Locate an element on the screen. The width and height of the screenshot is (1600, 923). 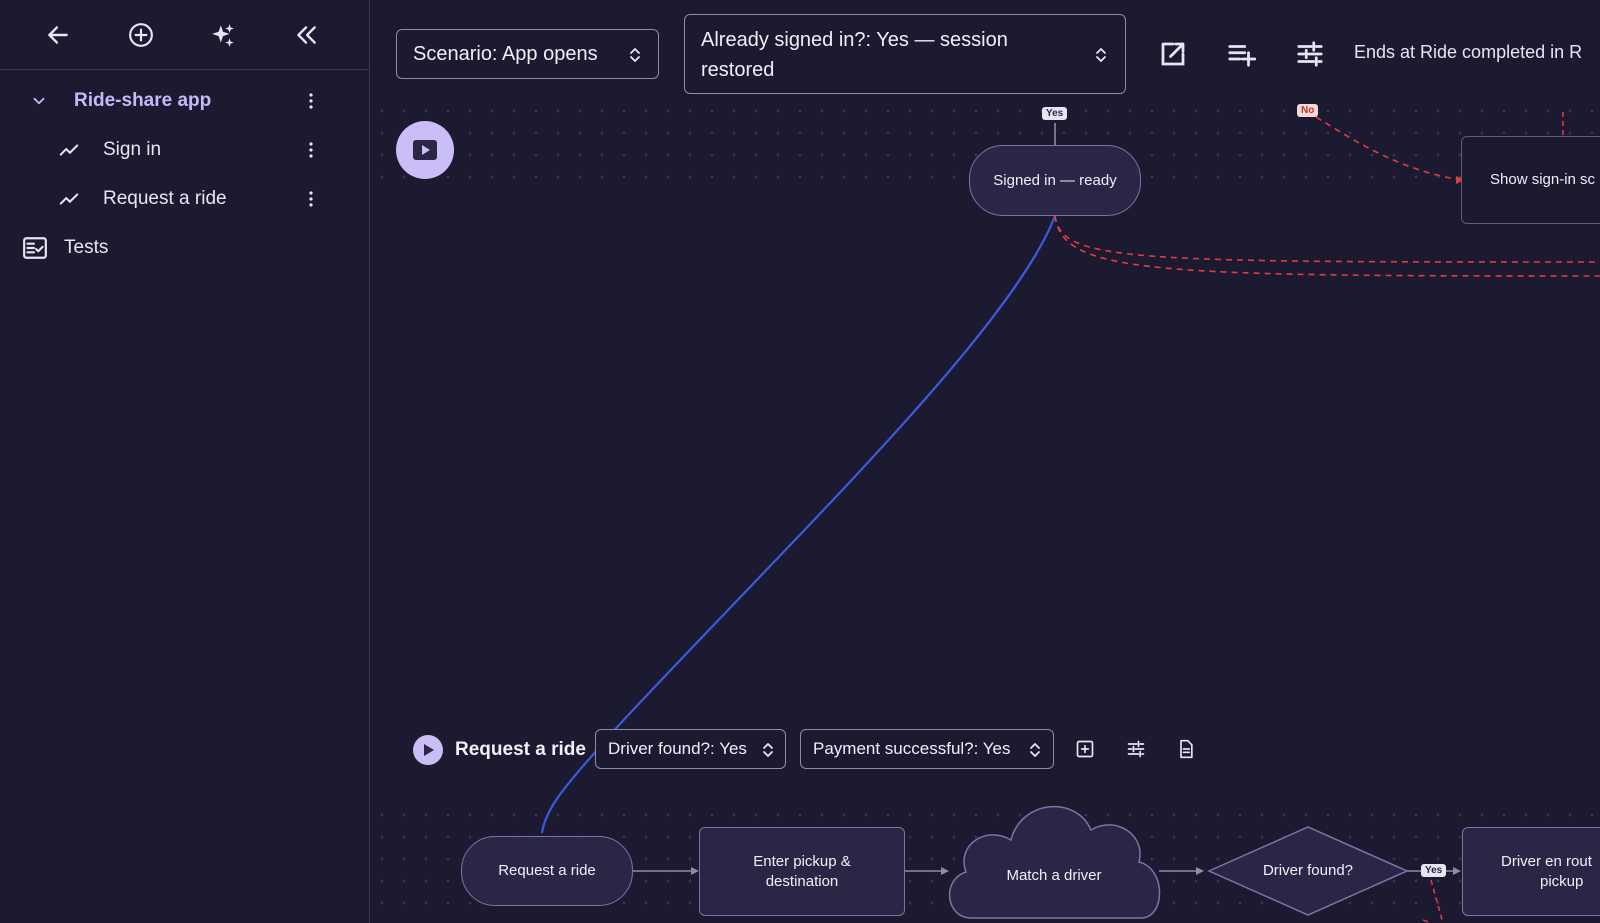
add-box-icon is located at coordinates (1085, 749).